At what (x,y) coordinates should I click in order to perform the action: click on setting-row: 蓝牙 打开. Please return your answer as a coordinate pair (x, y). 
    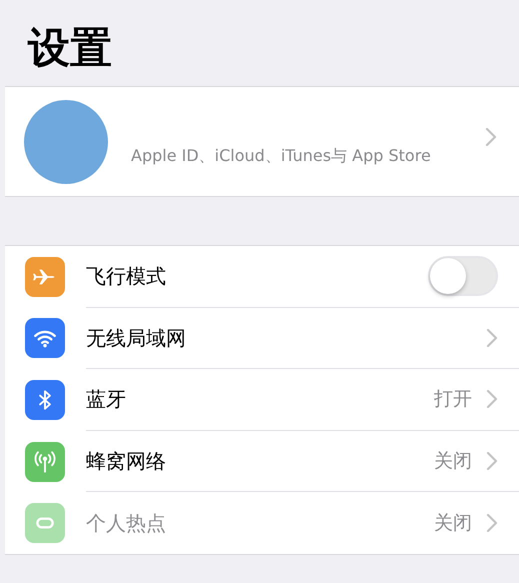
    Looking at the image, I should click on (262, 400).